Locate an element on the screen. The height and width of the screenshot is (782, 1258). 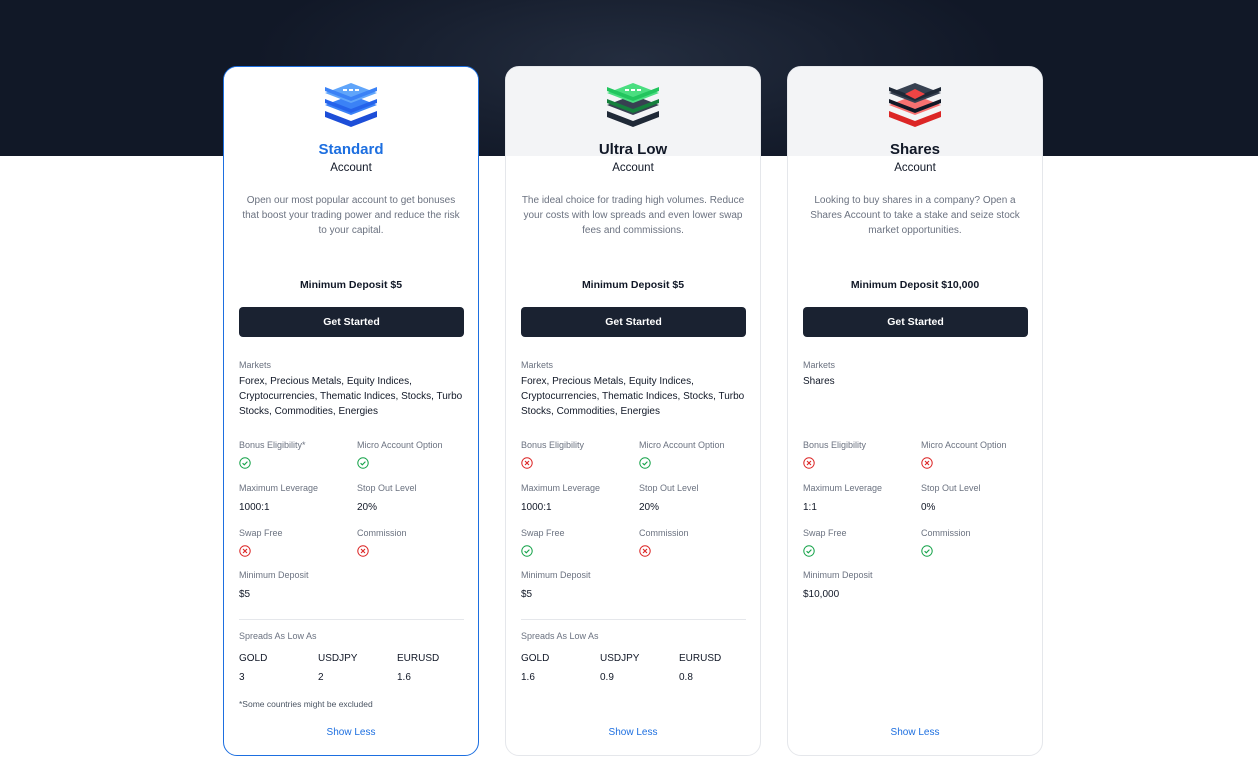
spread-item: GOLD 3 is located at coordinates (253, 668).